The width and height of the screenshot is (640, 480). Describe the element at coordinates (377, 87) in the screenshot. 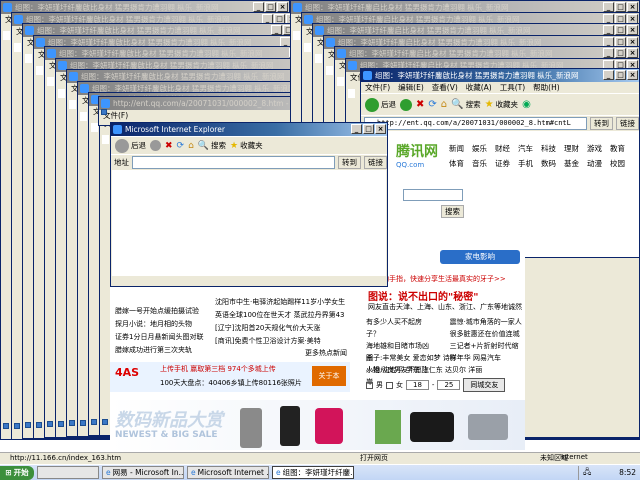

I see `menu-file: 文件(F)` at that location.